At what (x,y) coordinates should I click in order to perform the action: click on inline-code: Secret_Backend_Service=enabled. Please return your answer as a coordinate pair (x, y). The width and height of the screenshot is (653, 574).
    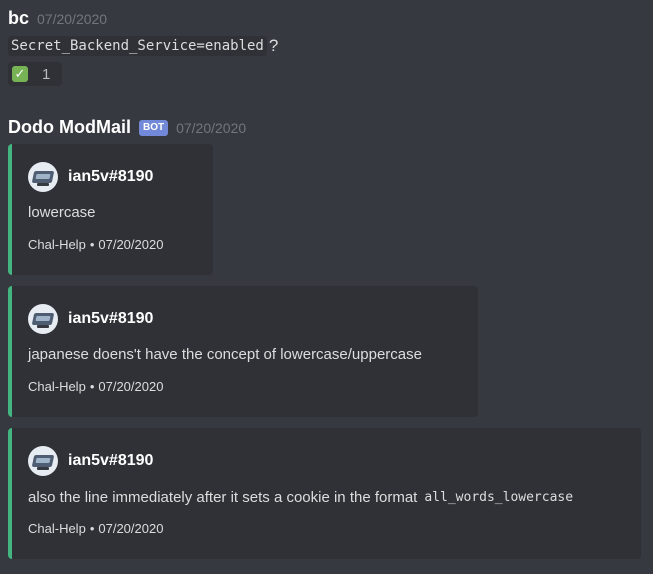
    Looking at the image, I should click on (137, 46).